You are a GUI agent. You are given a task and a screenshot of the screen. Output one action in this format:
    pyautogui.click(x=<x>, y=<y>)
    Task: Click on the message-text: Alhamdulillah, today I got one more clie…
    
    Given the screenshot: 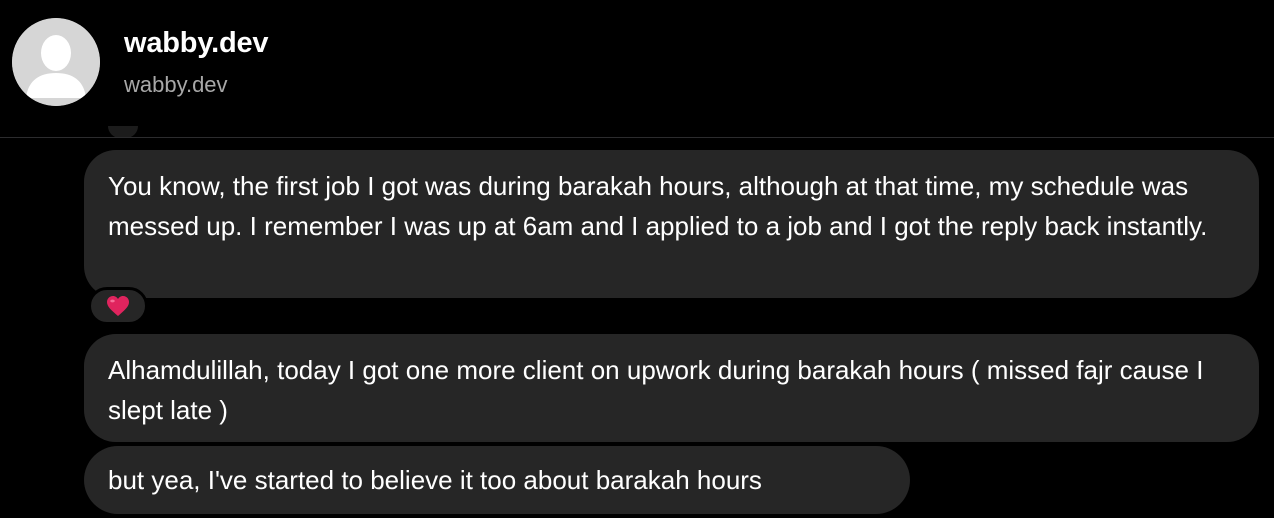 What is the action you would take?
    pyautogui.click(x=656, y=390)
    